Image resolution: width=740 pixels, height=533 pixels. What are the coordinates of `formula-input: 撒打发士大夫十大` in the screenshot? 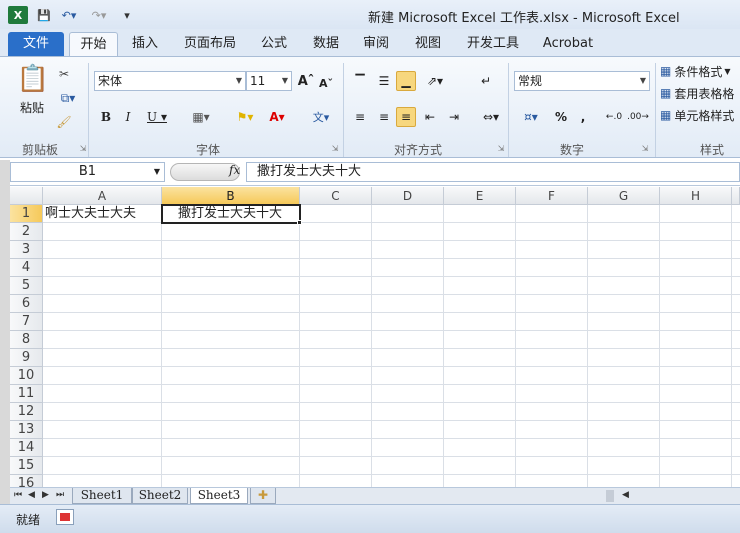 It's located at (493, 172).